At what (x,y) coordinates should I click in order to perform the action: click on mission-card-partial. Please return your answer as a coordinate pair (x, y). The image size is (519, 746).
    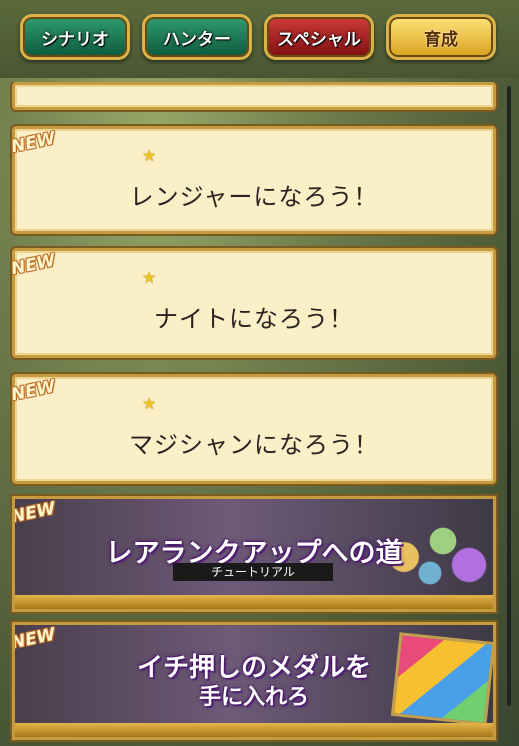
    Looking at the image, I should click on (254, 96).